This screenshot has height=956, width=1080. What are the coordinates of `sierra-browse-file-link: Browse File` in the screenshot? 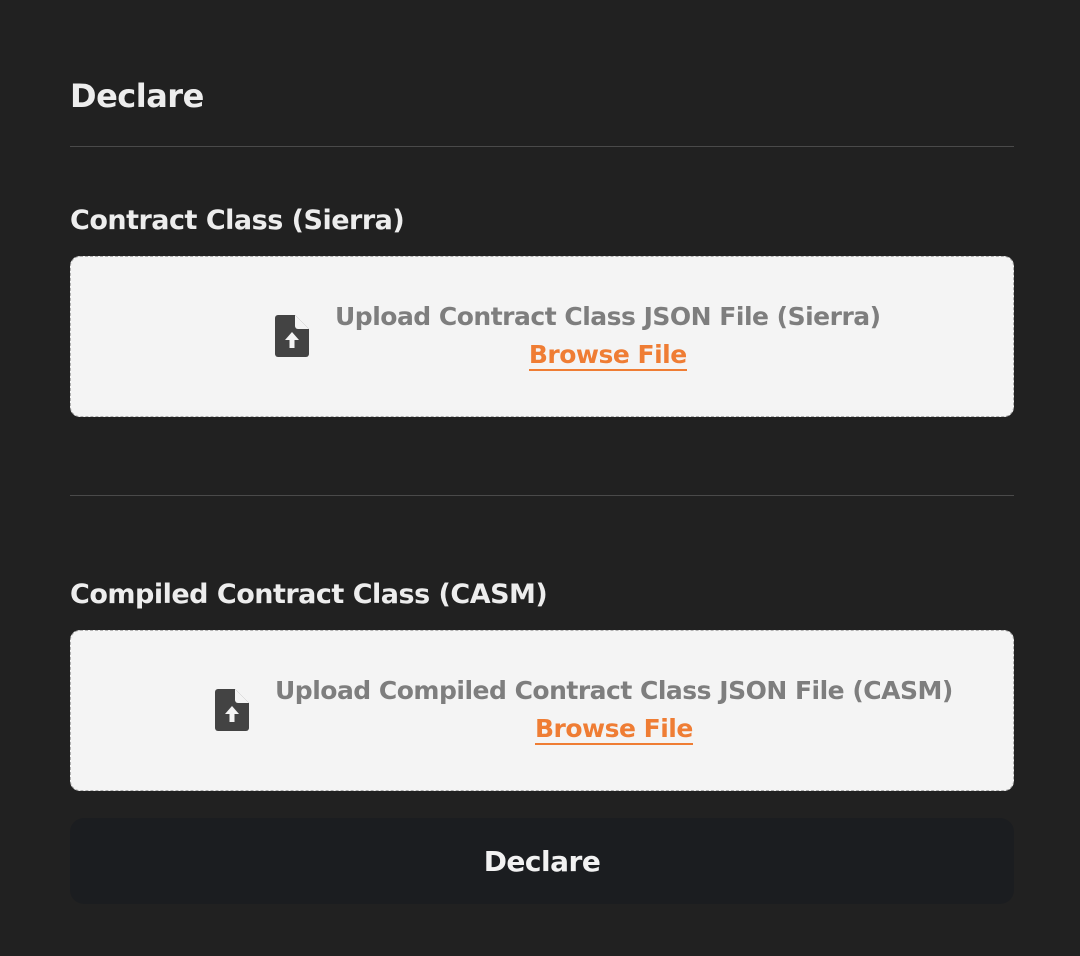 It's located at (607, 356).